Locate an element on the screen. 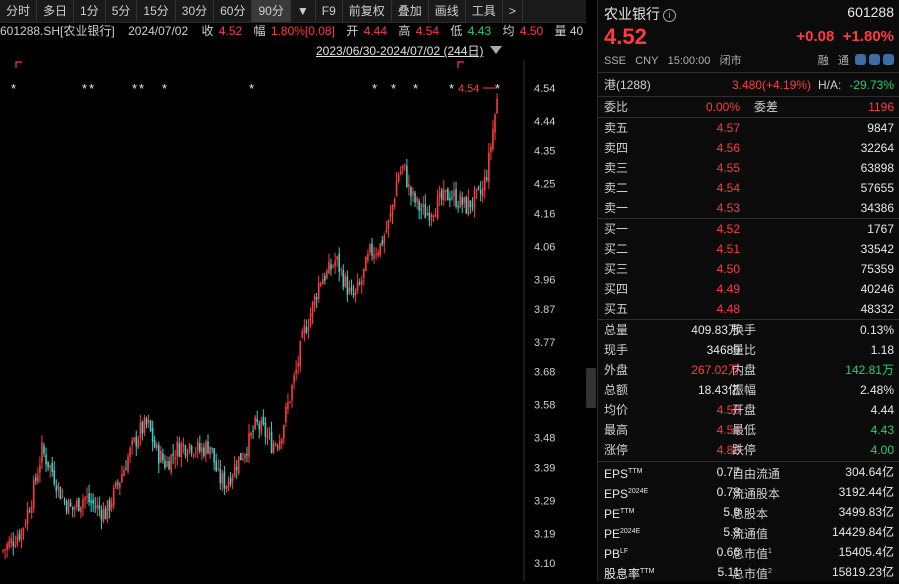  bid-row: 买四 4.49 40246 is located at coordinates (749, 289).